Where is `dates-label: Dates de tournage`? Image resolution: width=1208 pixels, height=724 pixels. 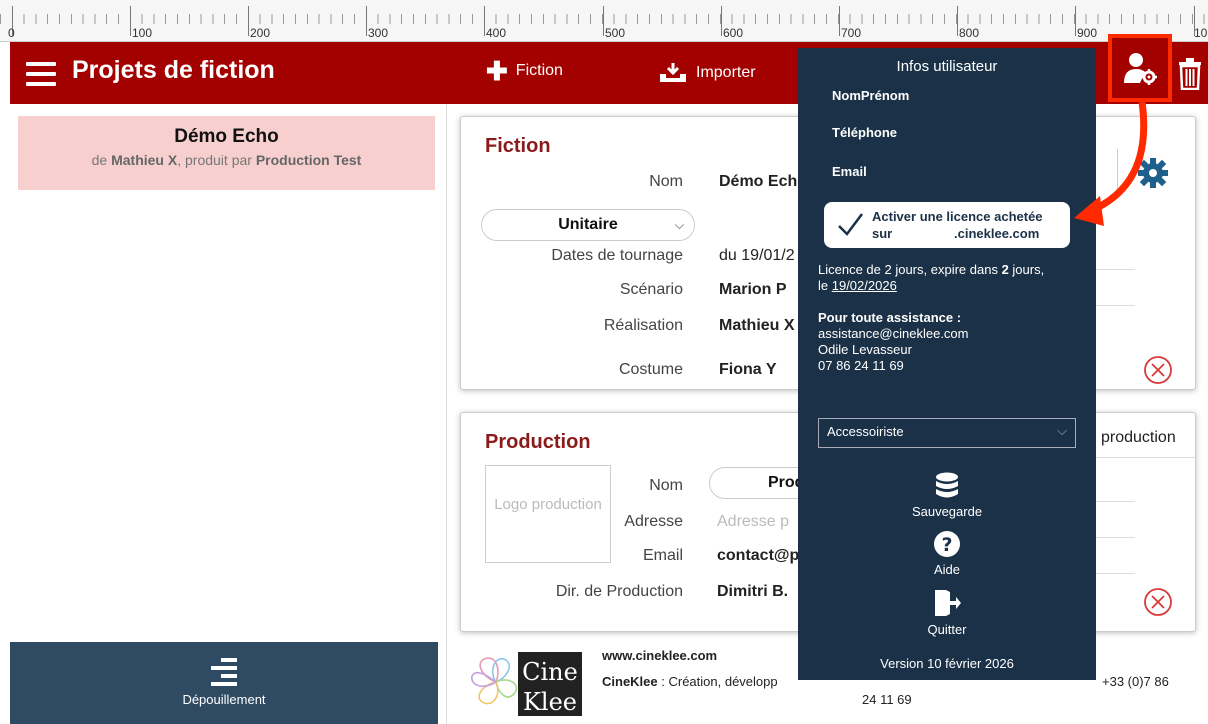 dates-label: Dates de tournage is located at coordinates (617, 255).